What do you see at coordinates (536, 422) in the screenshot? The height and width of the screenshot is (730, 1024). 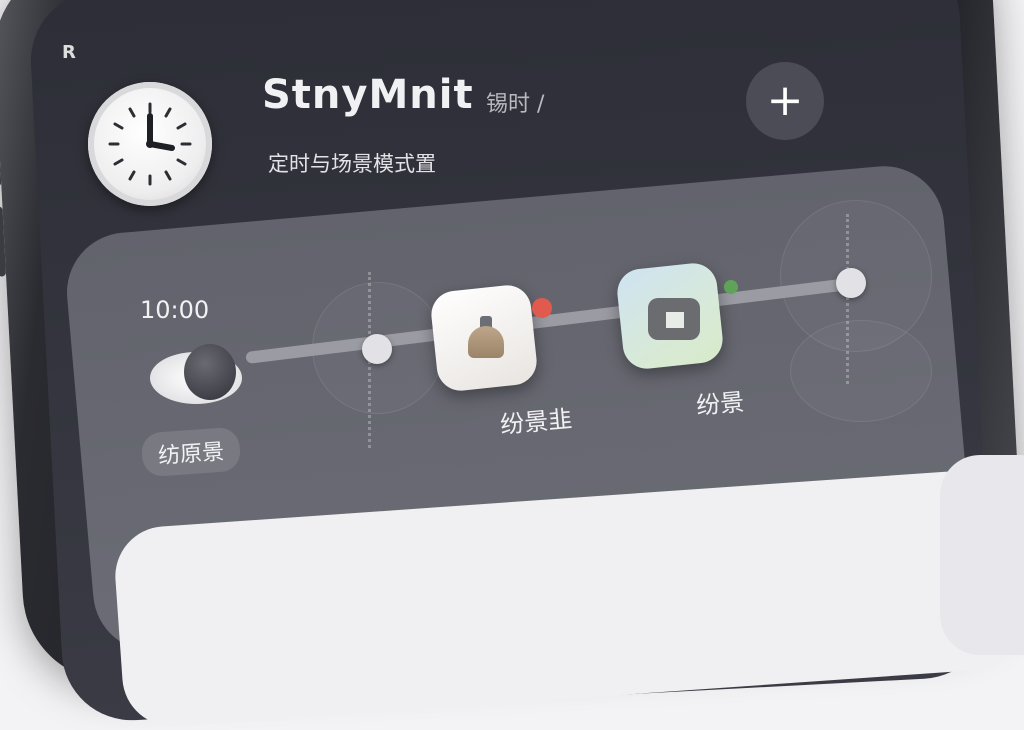 I see `scene-label-1: 纷景韭` at bounding box center [536, 422].